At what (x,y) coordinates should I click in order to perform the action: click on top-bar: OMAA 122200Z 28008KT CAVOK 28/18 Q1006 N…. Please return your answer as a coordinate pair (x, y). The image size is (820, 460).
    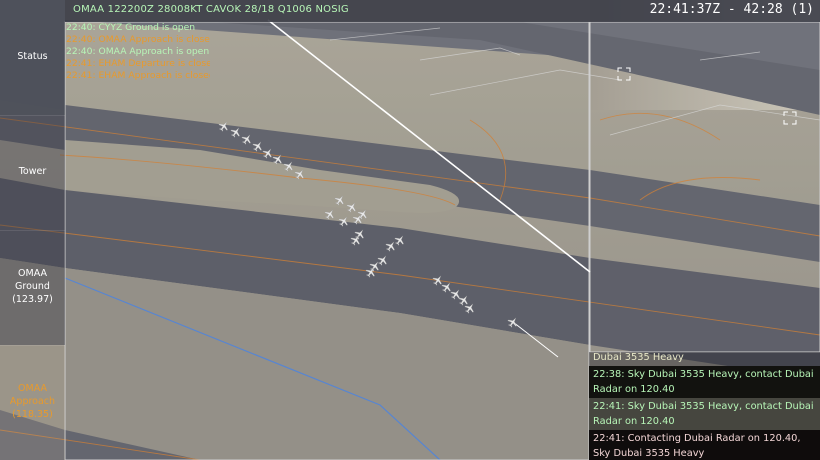
    Looking at the image, I should click on (442, 11).